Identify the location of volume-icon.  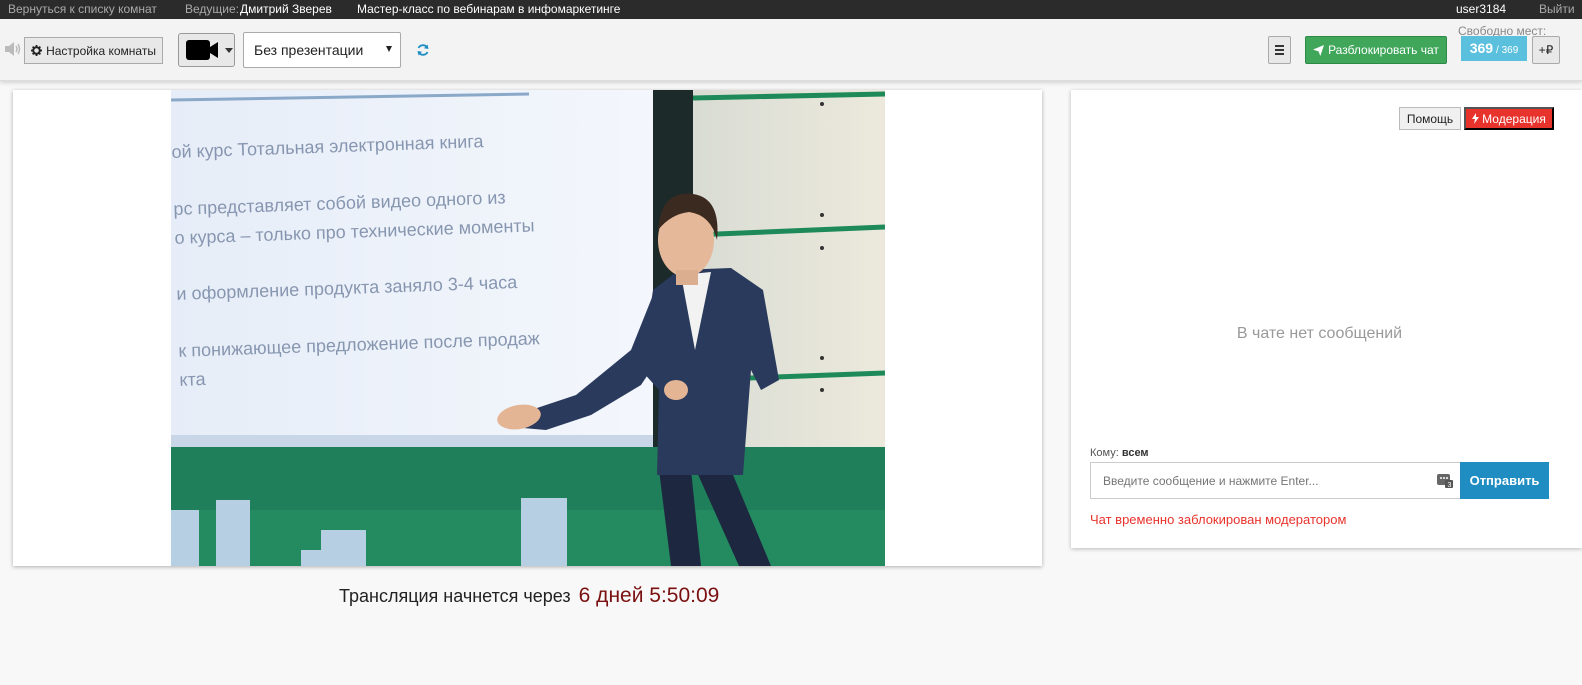
(13, 49).